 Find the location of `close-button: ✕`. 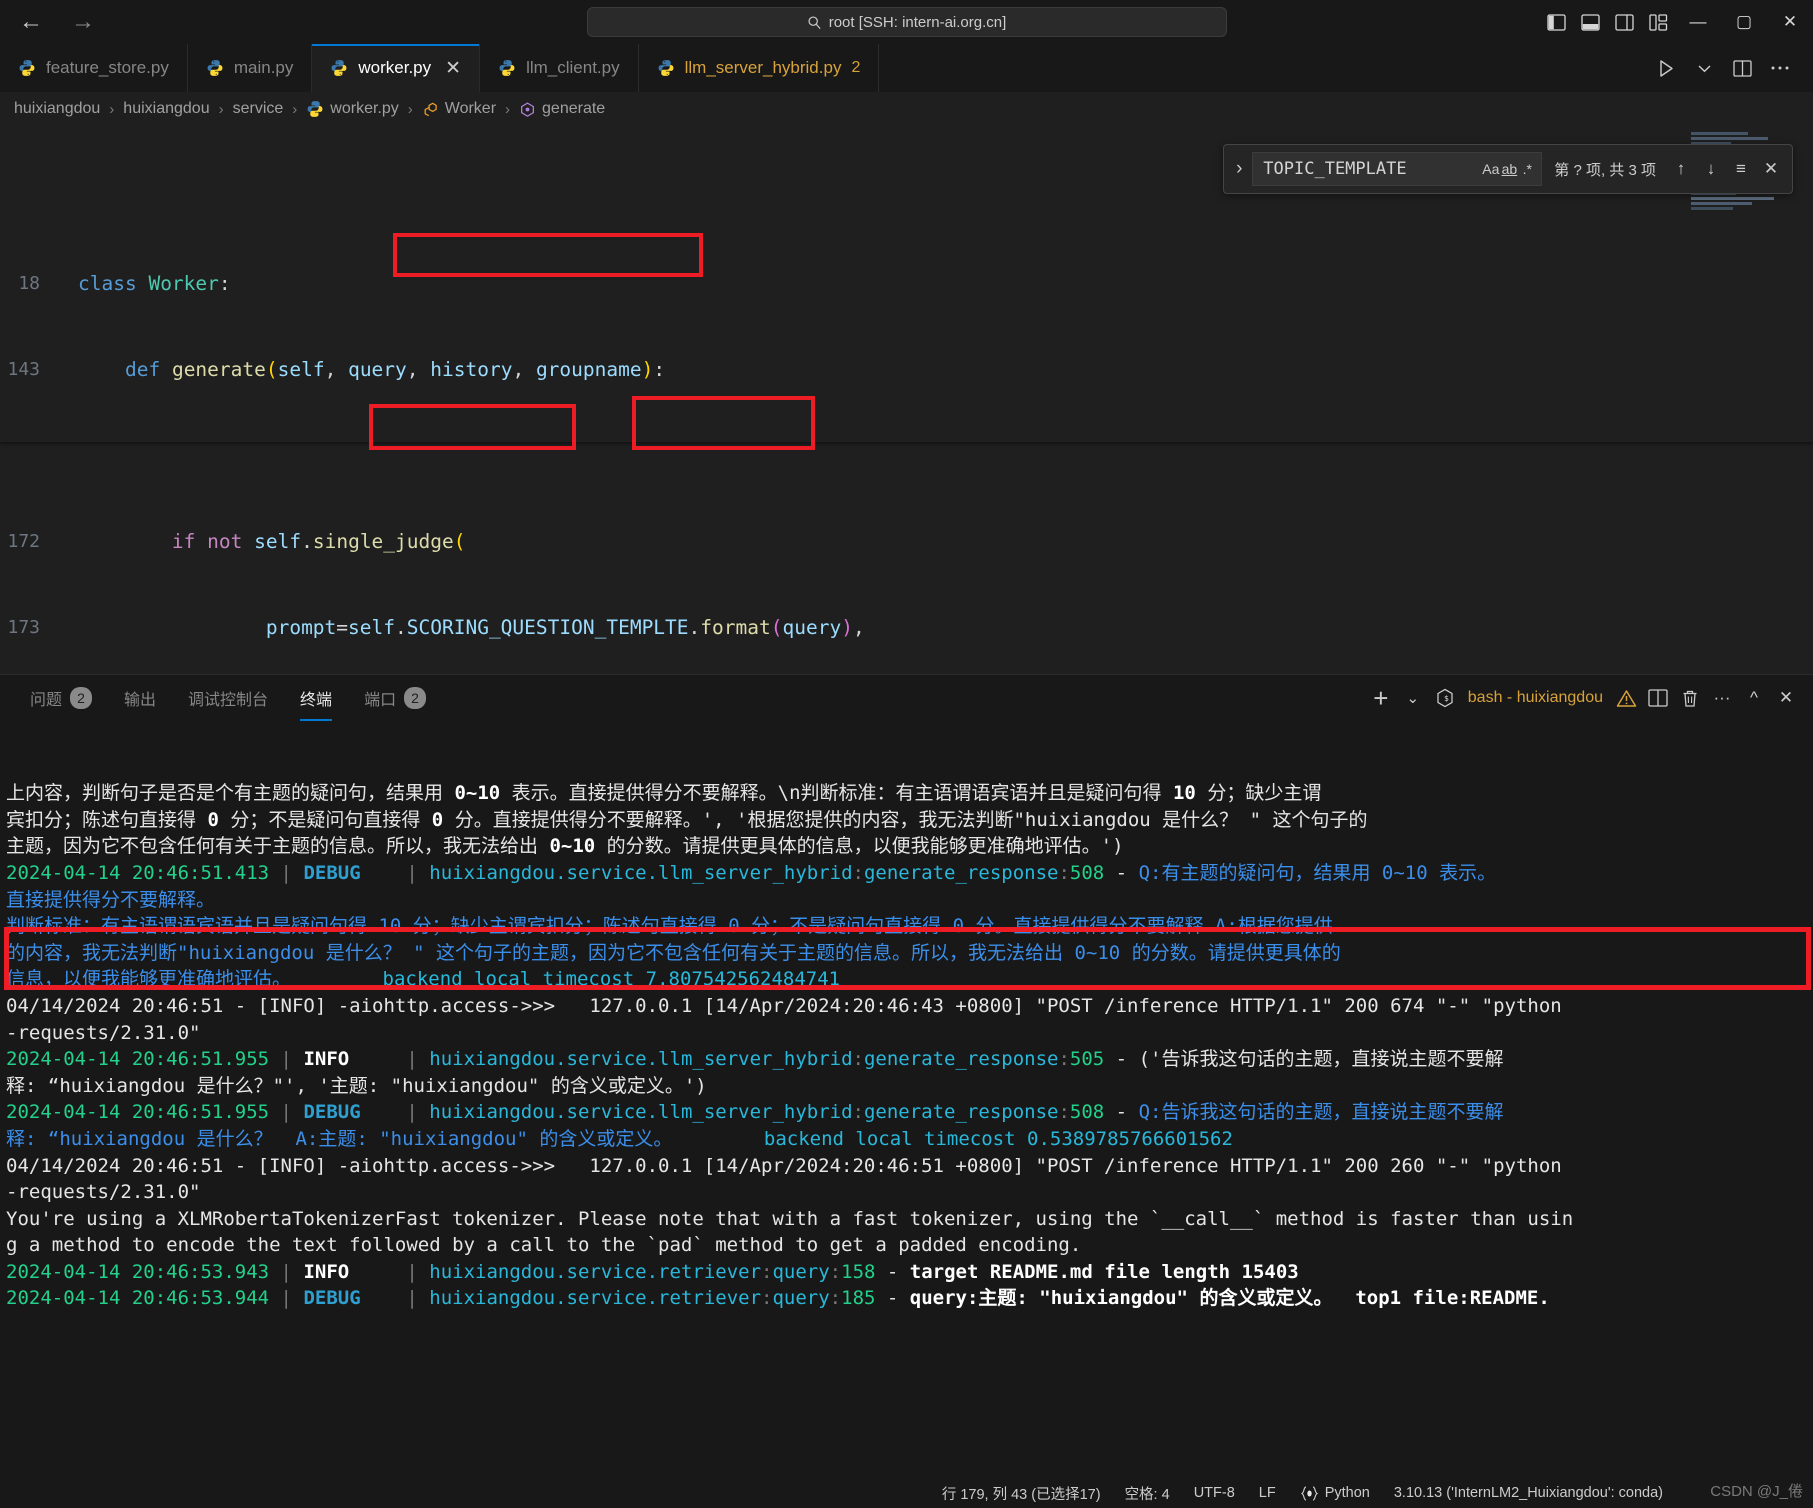

close-button: ✕ is located at coordinates (1790, 22).